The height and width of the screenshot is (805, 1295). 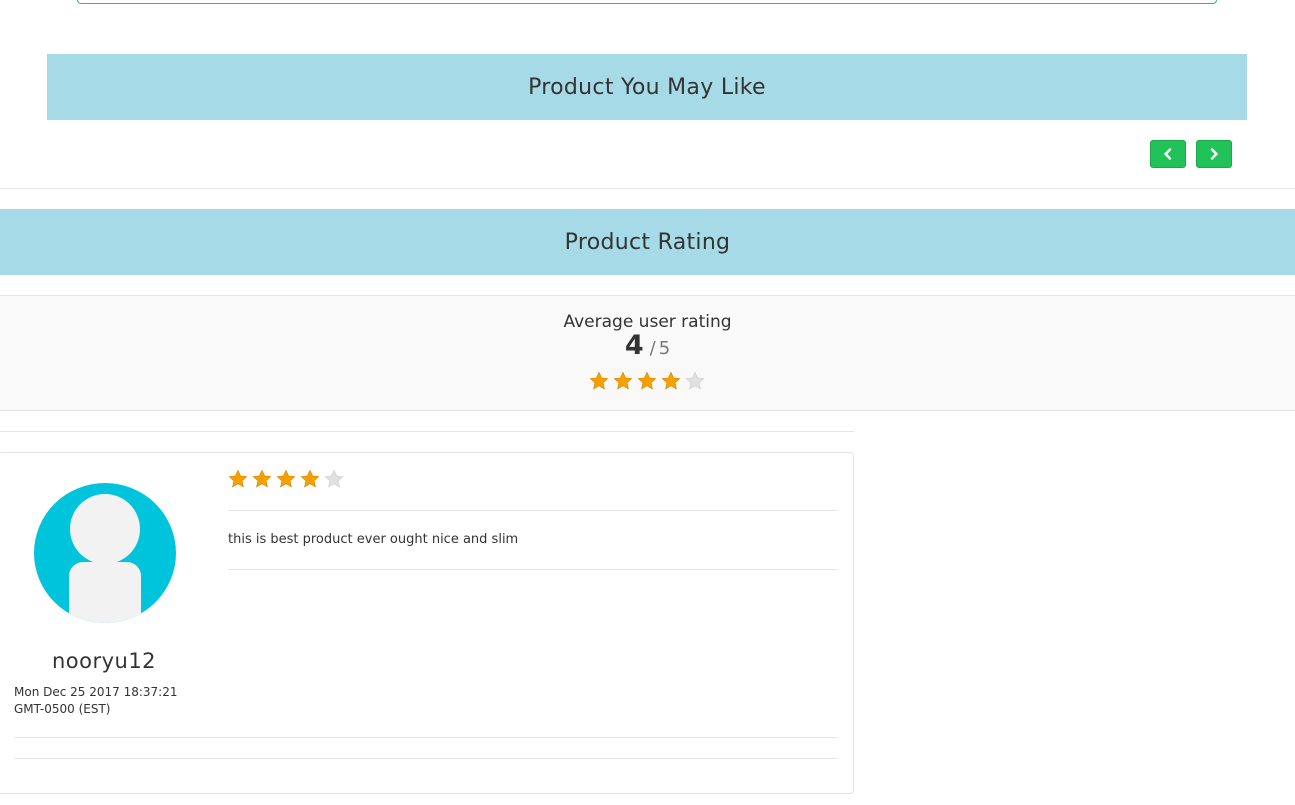 I want to click on avatar-head, so click(x=105, y=529).